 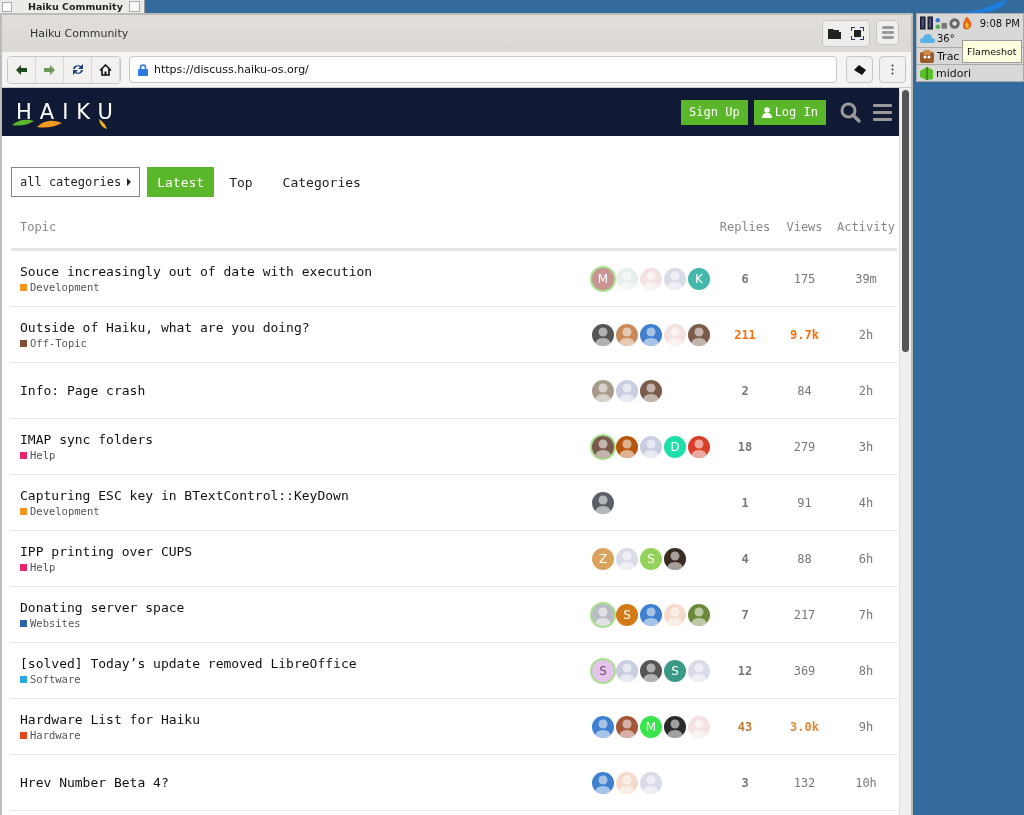 What do you see at coordinates (804, 502) in the screenshot?
I see `view-count: 91` at bounding box center [804, 502].